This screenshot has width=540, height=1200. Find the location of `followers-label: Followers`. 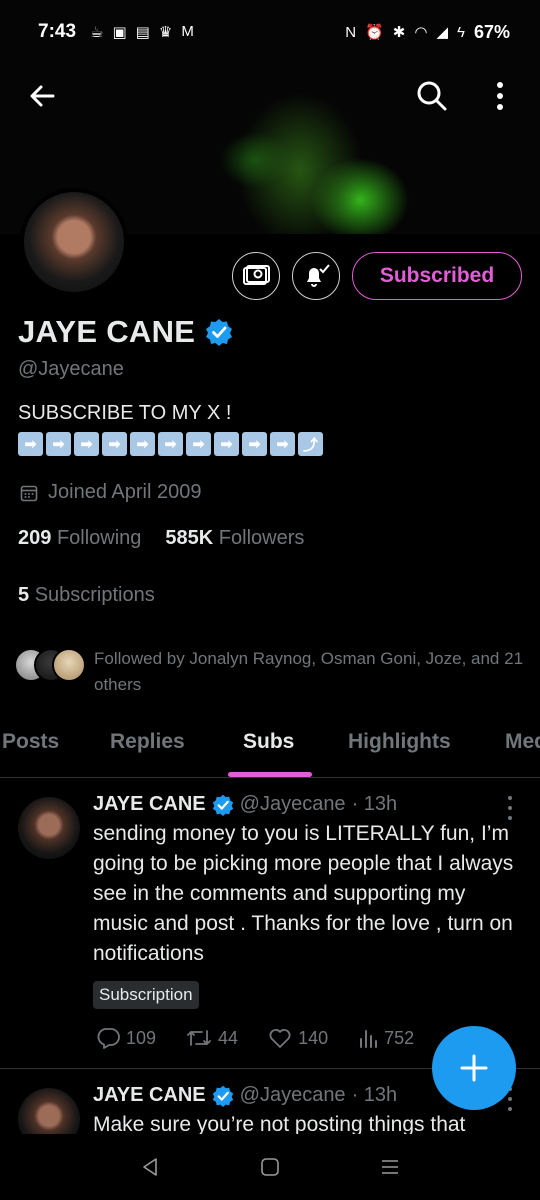

followers-label: Followers is located at coordinates (261, 538).